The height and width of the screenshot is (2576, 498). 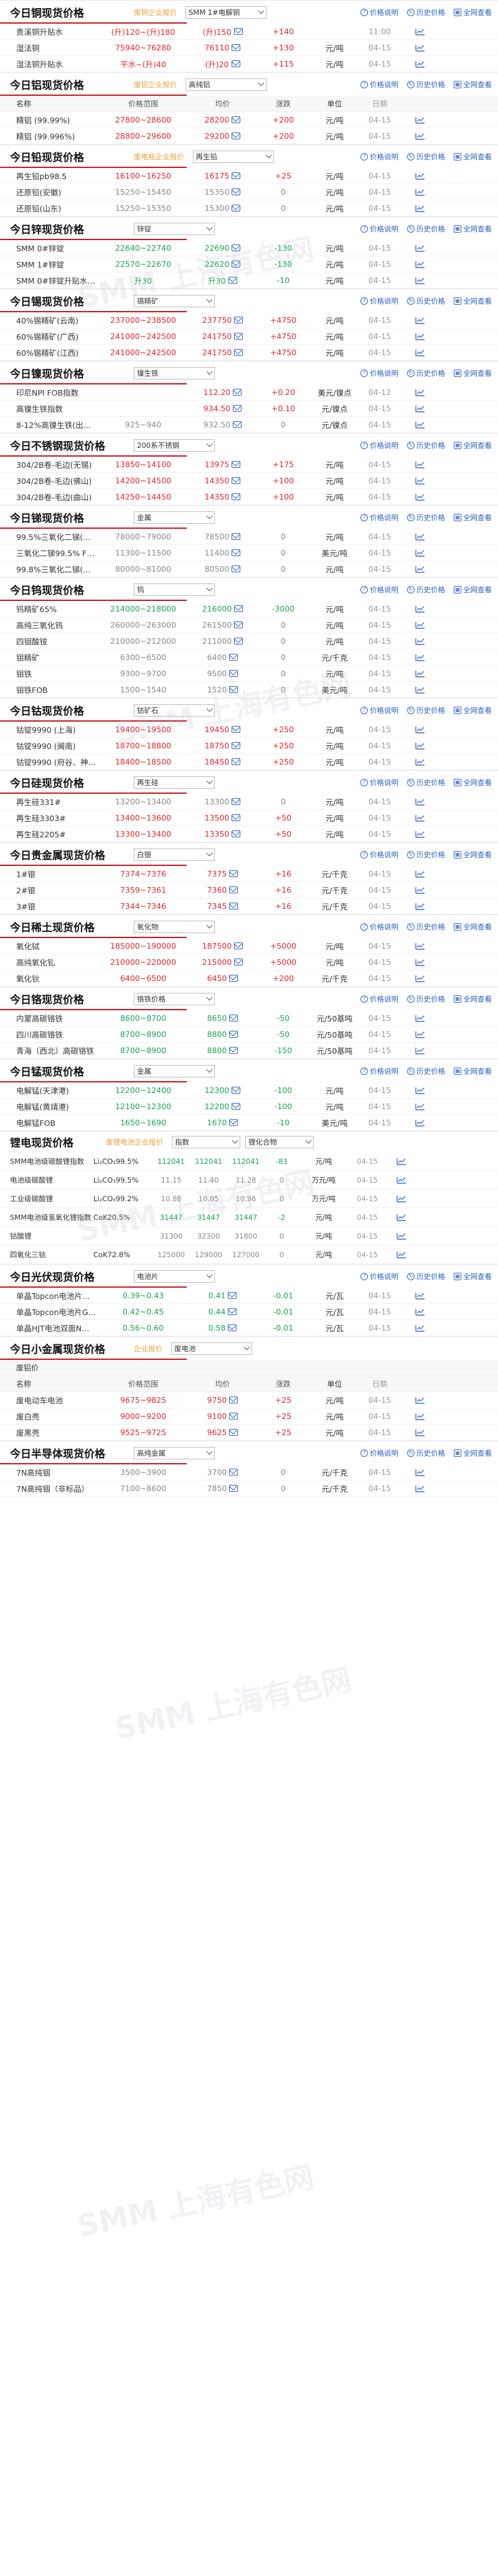 I want to click on price-row: 高镍生铁指数 934.50 +0.10 元/镍点 04-15, so click(x=249, y=409).